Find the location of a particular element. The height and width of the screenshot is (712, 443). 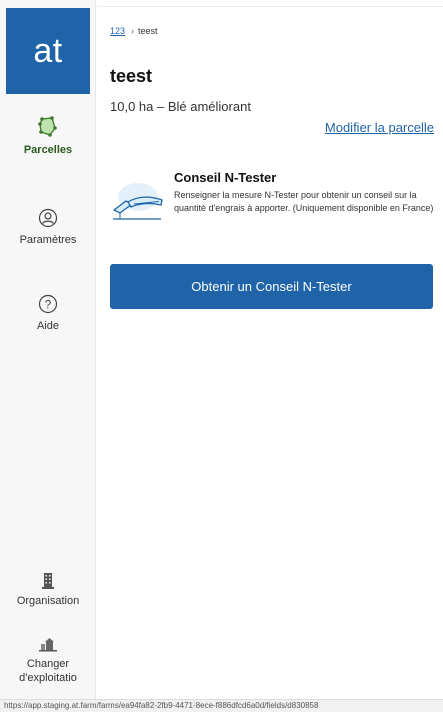

breadcrumb: 123 › teest is located at coordinates (134, 31).